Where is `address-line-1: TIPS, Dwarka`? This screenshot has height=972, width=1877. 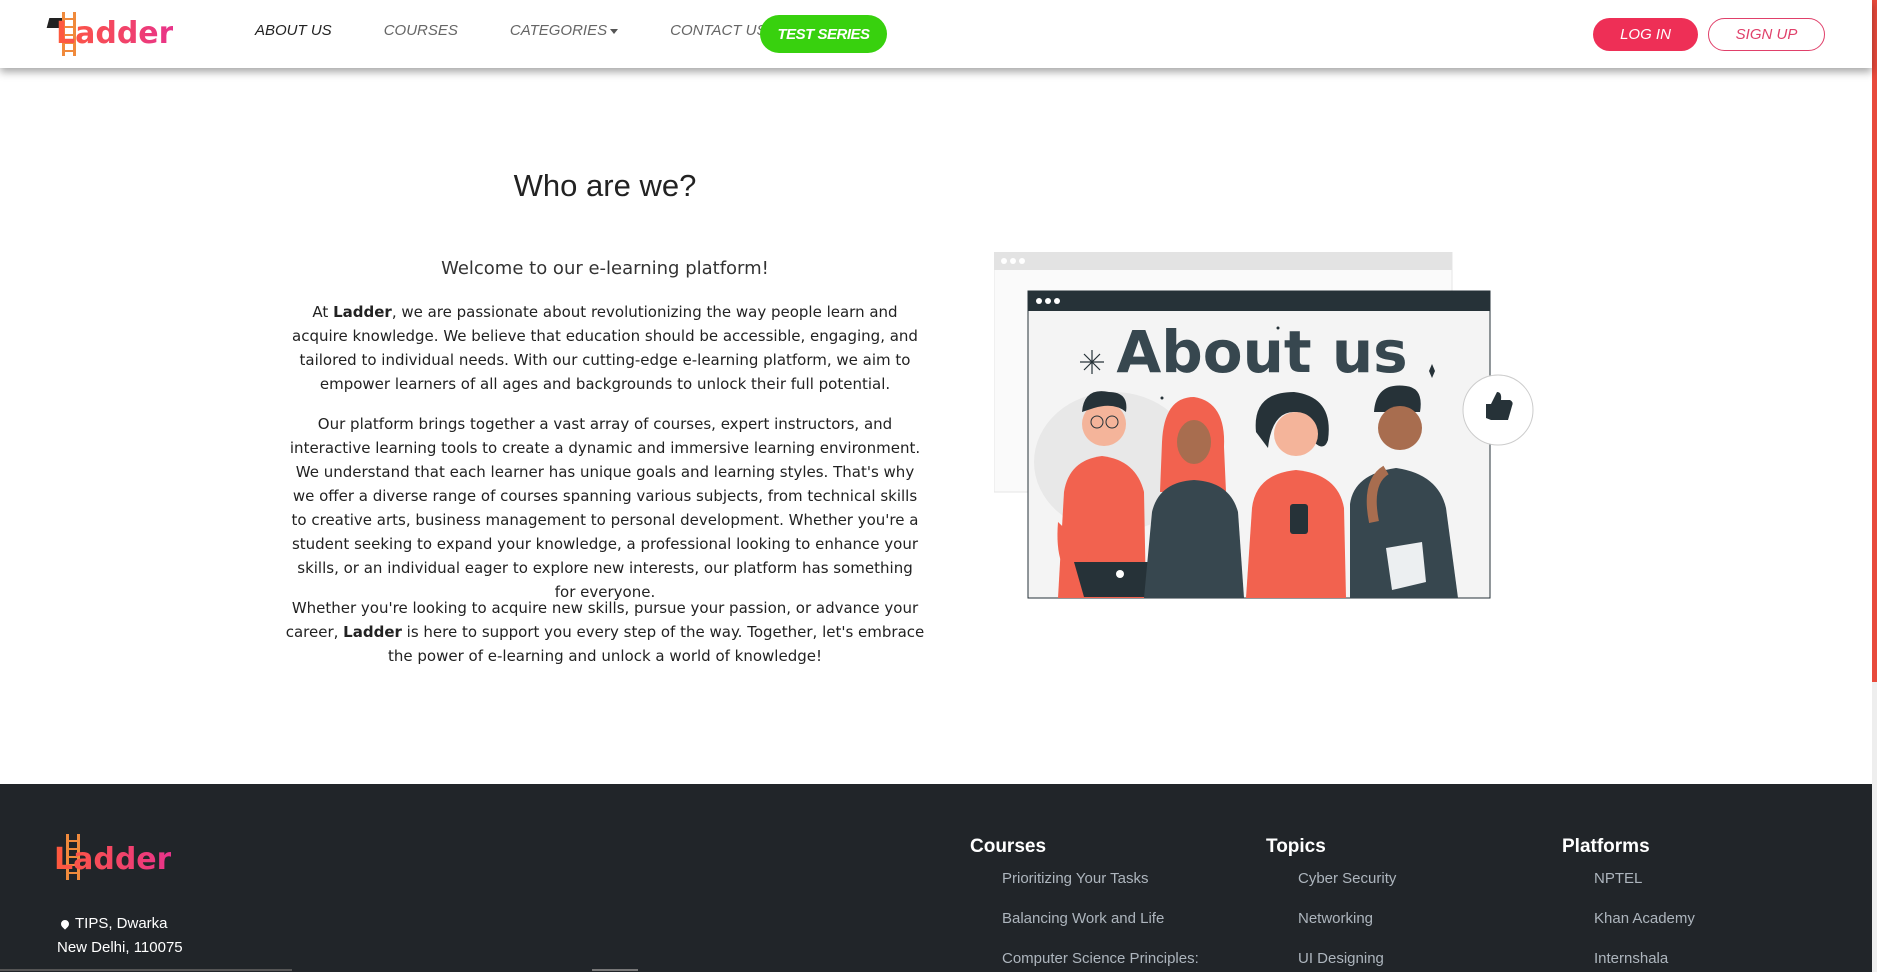
address-line-1: TIPS, Dwarka is located at coordinates (120, 924).